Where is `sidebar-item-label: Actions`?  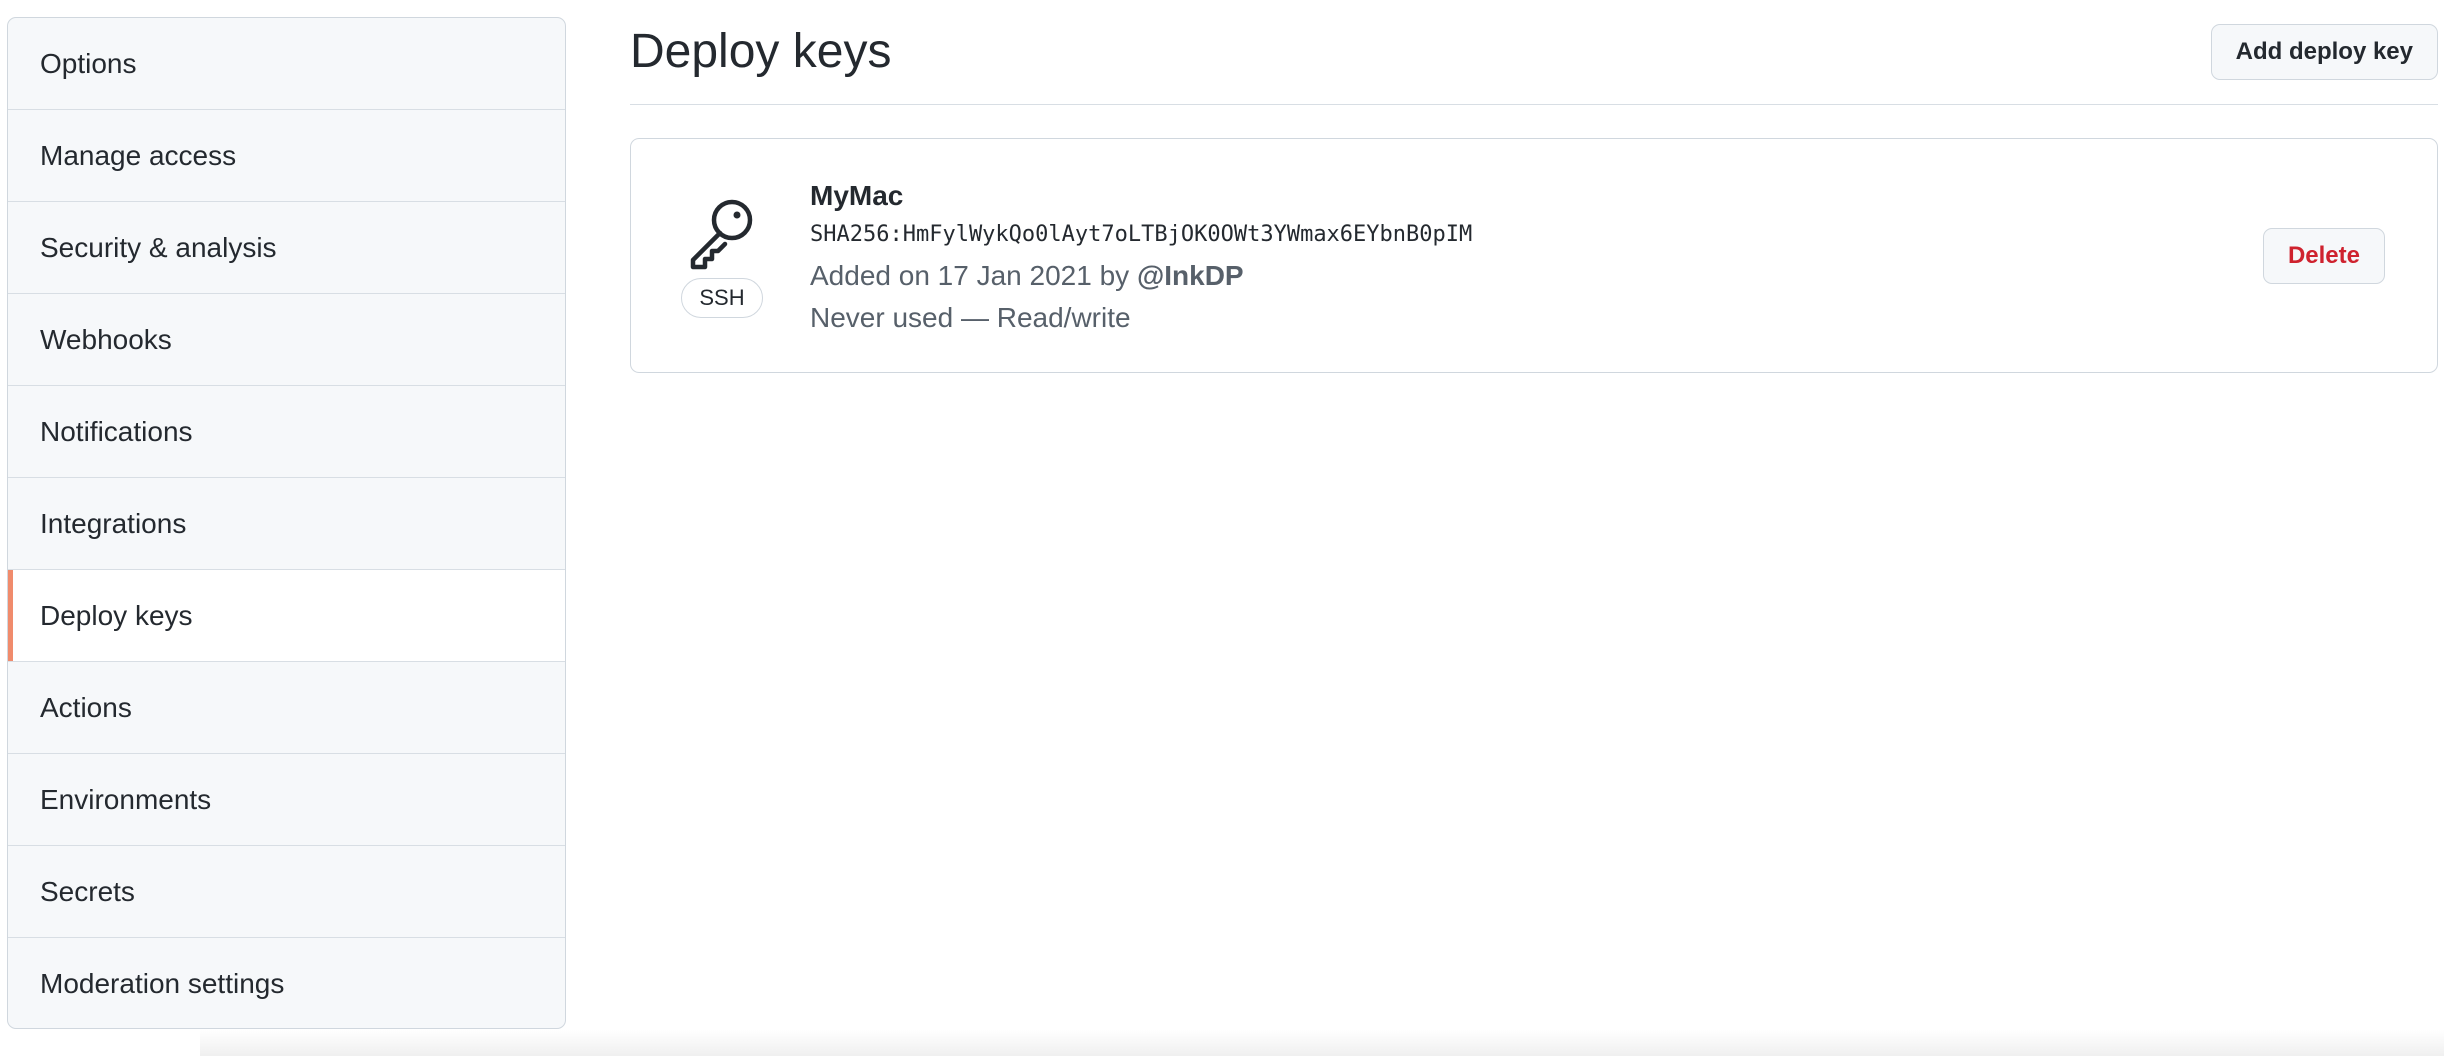
sidebar-item-label: Actions is located at coordinates (86, 707).